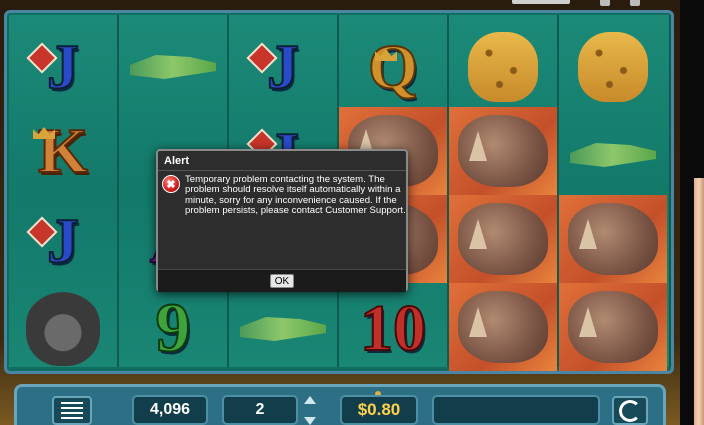 Image resolution: width=704 pixels, height=425 pixels. I want to click on paytable-icon, so click(72, 410).